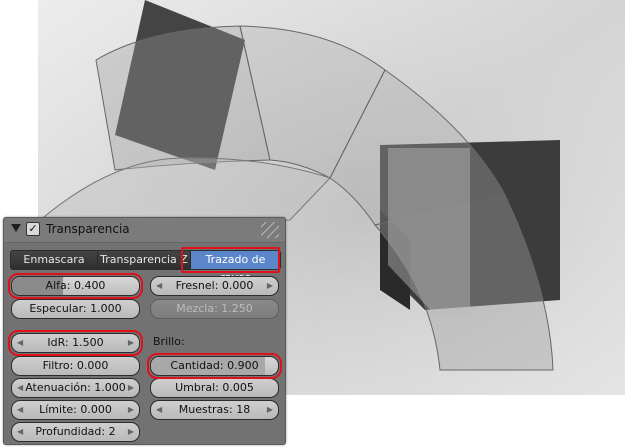  I want to click on mezcla-field: Mezcla: 1.250, so click(214, 309).